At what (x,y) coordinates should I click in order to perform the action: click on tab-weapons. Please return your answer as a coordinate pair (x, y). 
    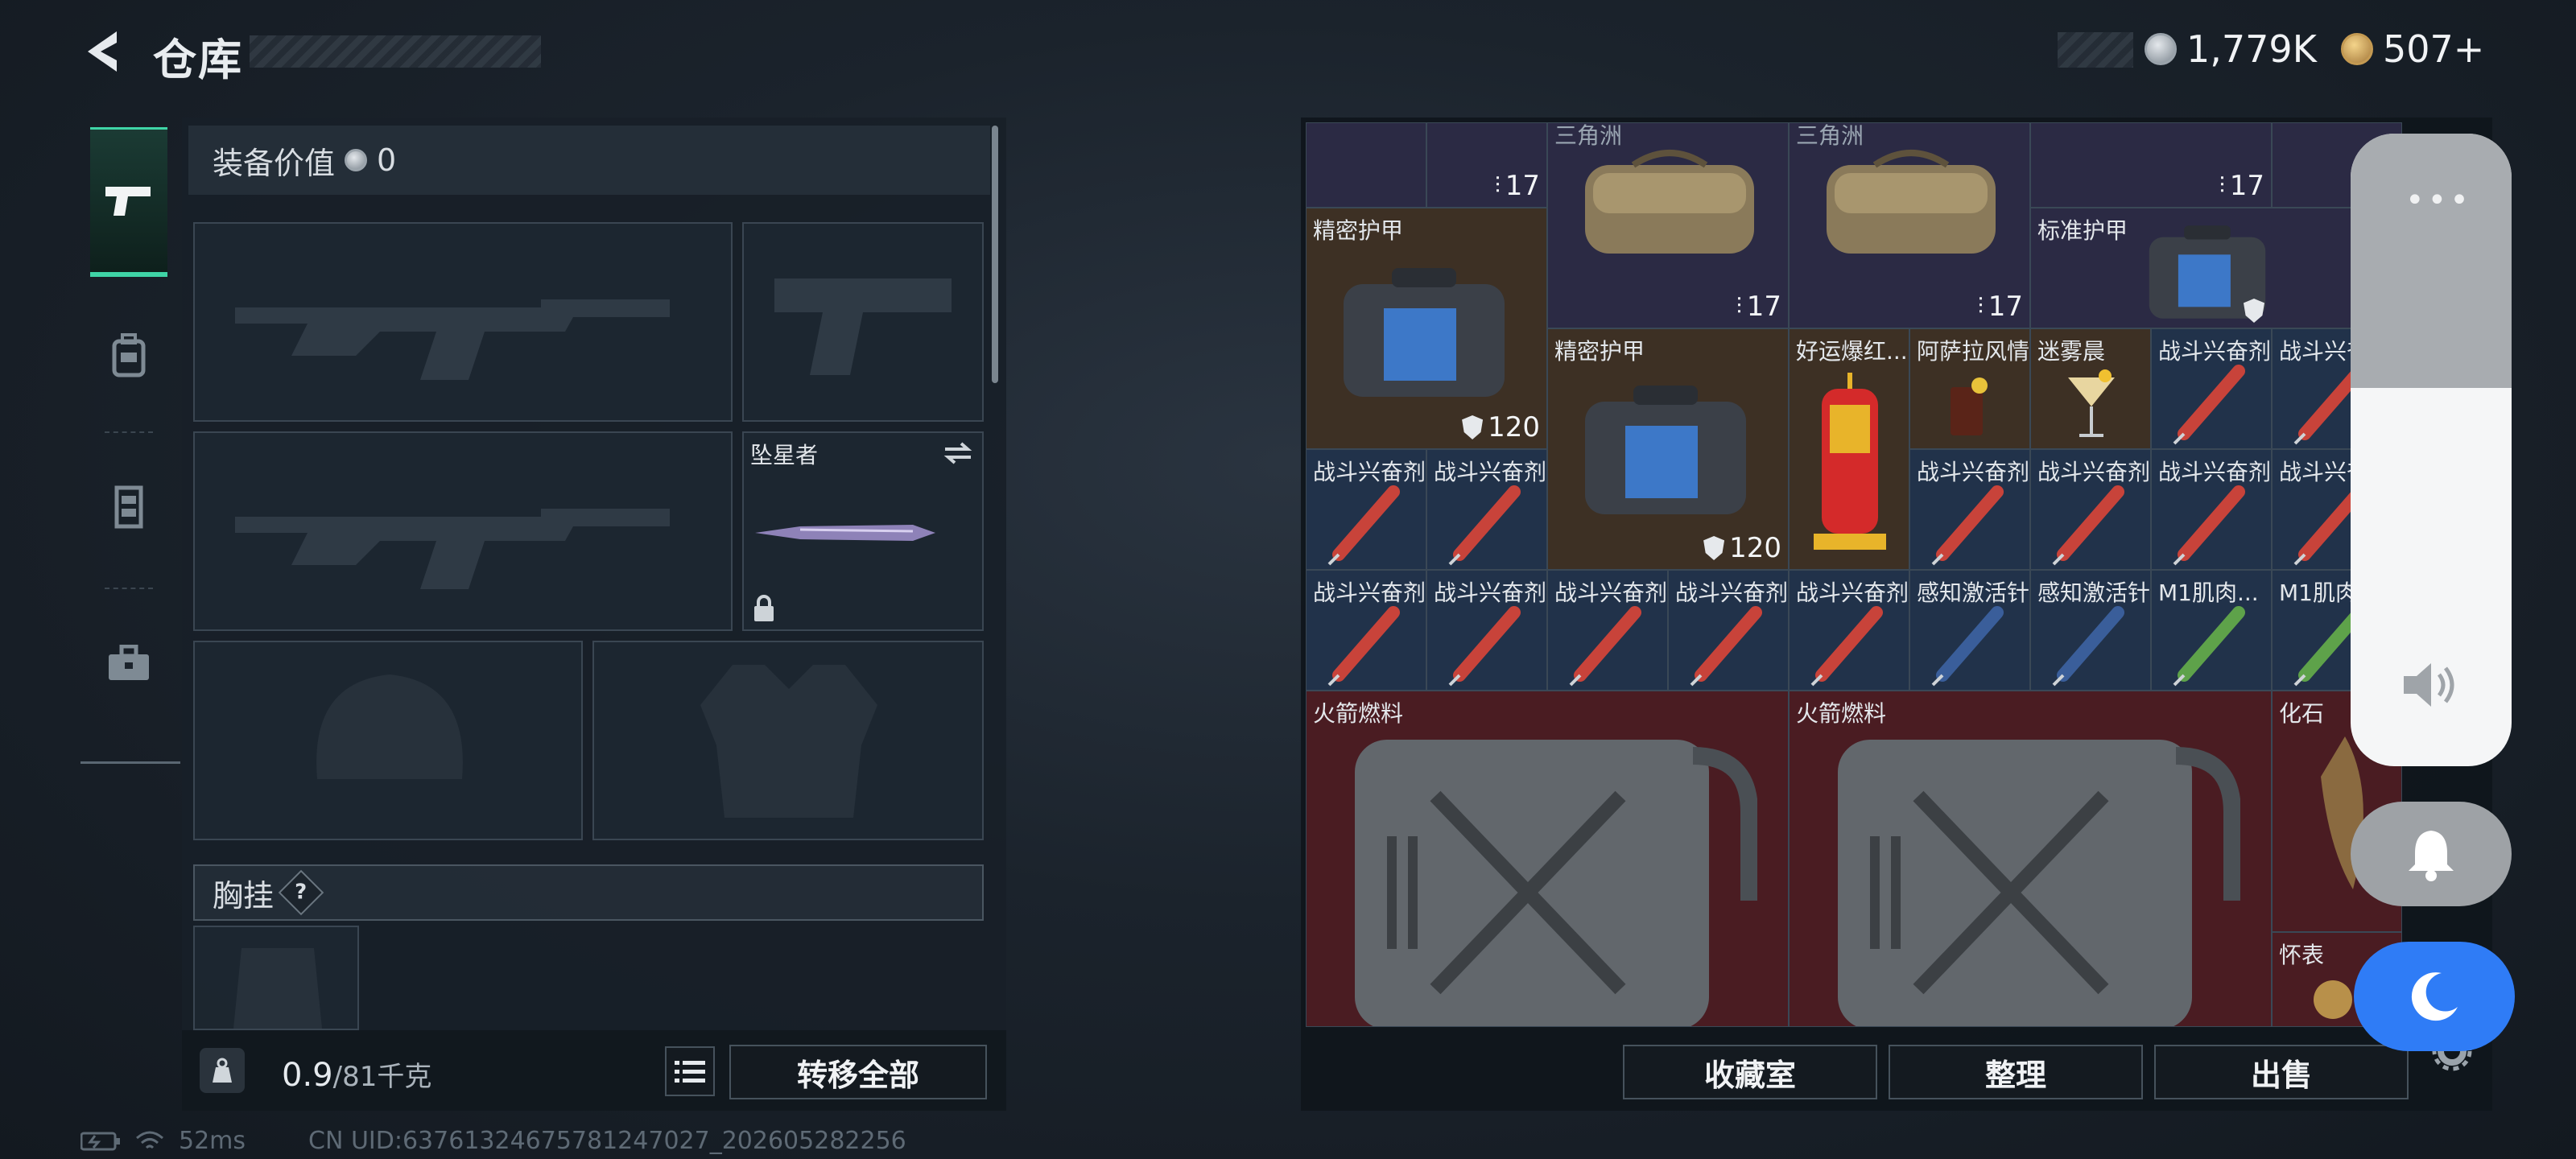
    Looking at the image, I should click on (128, 202).